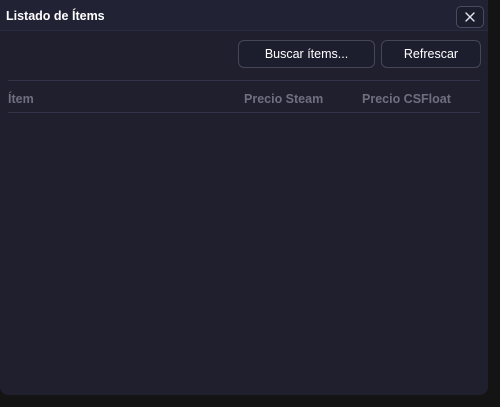 The height and width of the screenshot is (407, 500). I want to click on column-header-item: Ítem, so click(21, 99).